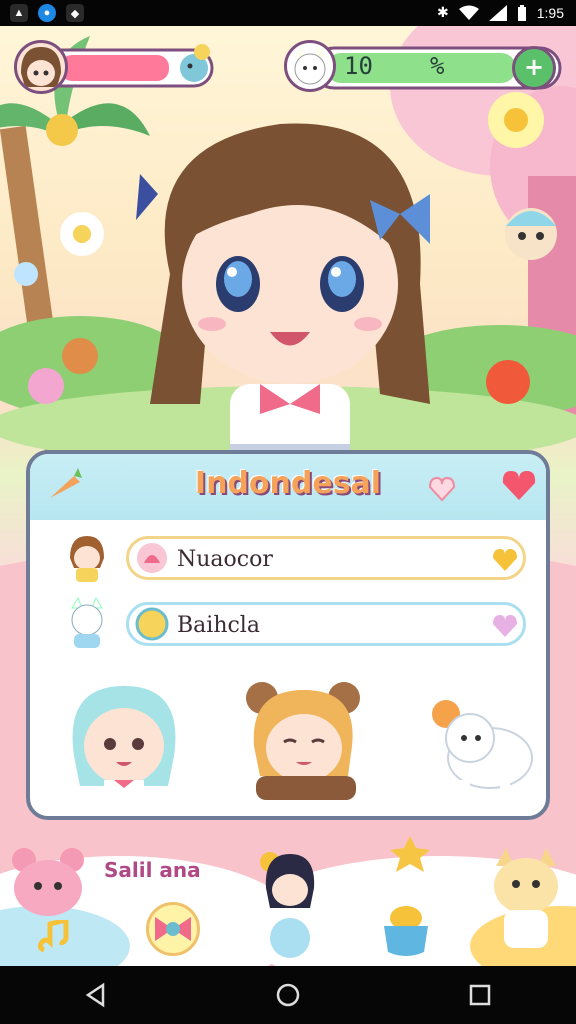 This screenshot has width=576, height=1024. I want to click on pink-bear-sprite, so click(48, 882).